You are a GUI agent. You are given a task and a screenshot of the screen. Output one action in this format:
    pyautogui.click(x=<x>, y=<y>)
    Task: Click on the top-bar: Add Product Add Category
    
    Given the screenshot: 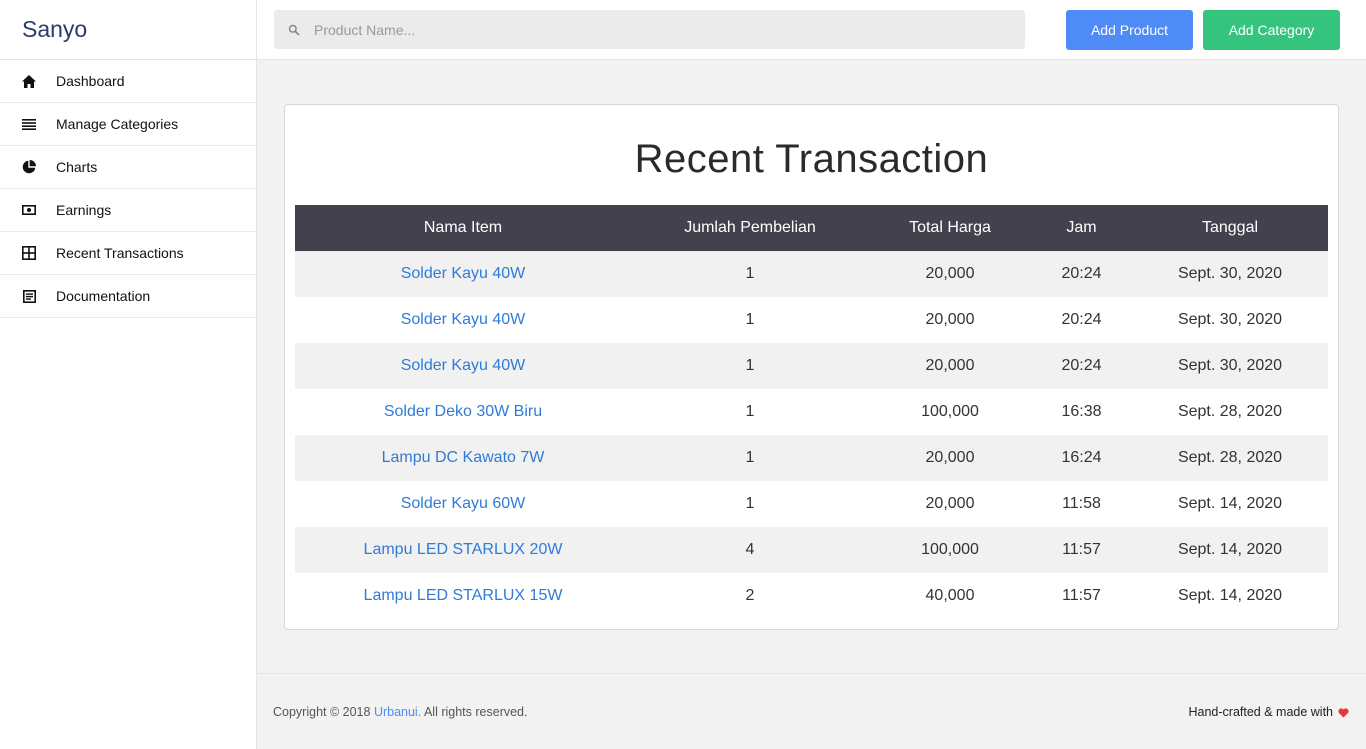 What is the action you would take?
    pyautogui.click(x=811, y=30)
    